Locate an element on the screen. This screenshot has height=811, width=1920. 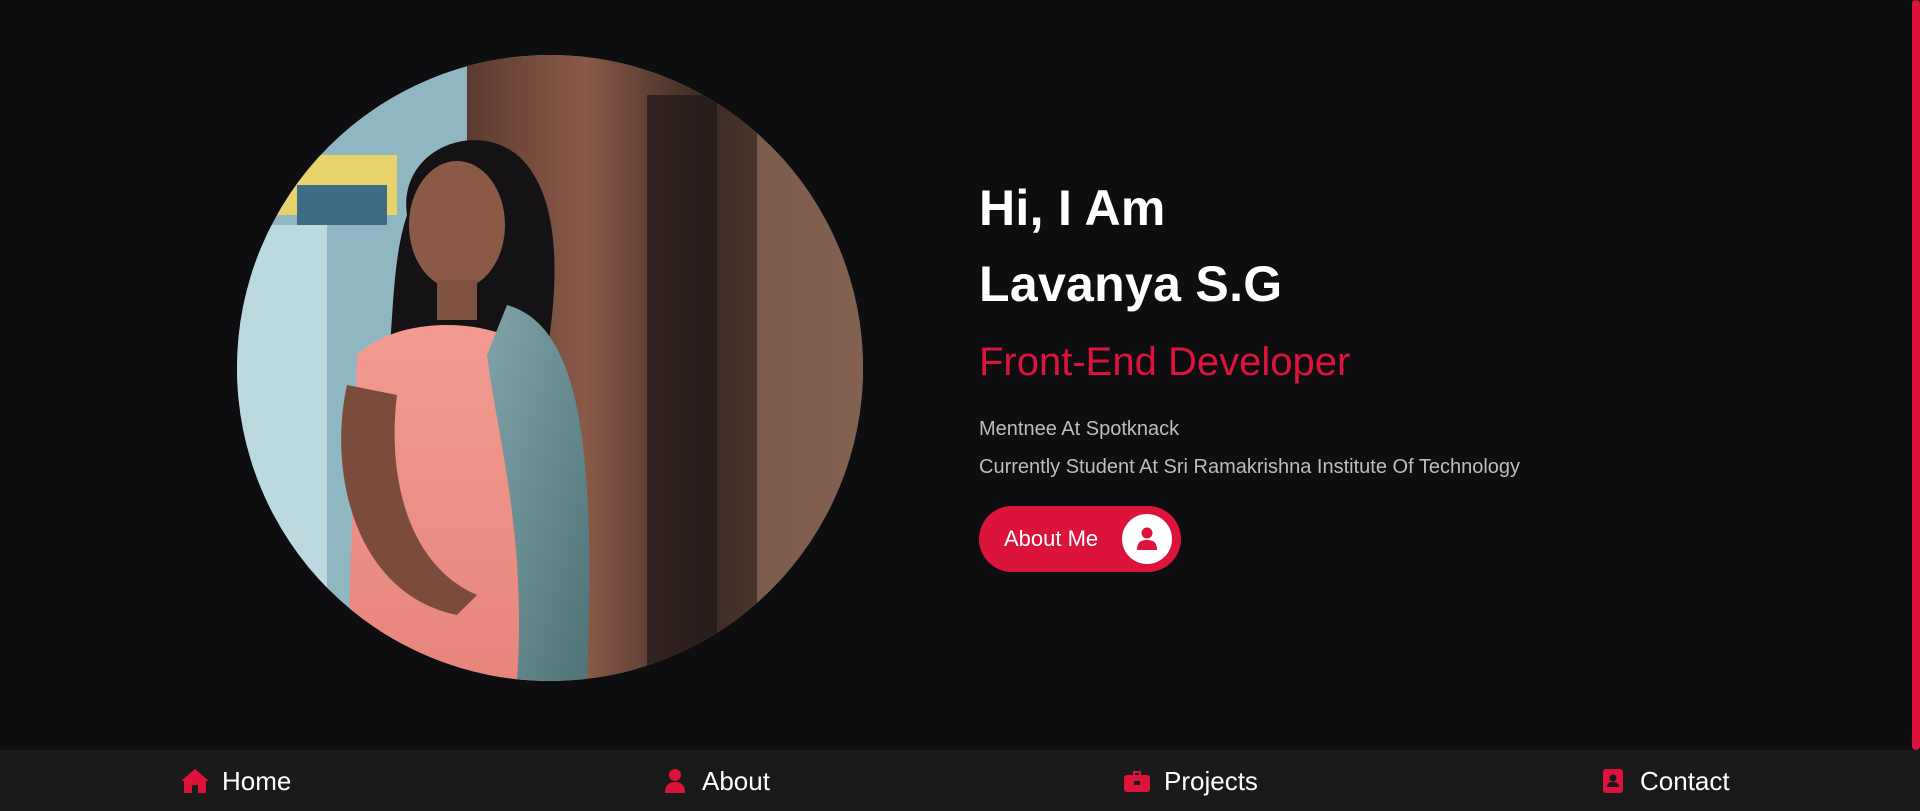
briefcase-icon is located at coordinates (1137, 781).